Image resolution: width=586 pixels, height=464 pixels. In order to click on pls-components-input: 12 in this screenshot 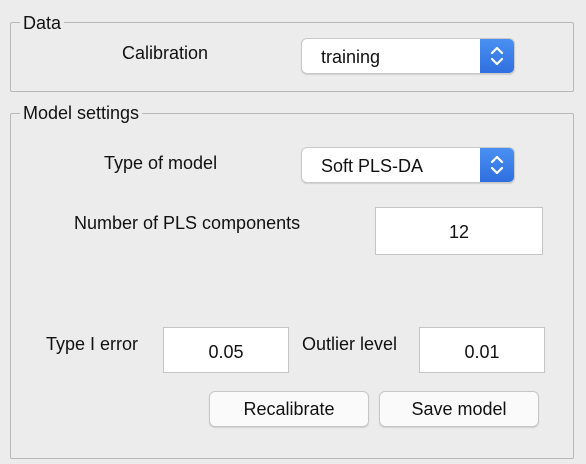, I will do `click(459, 231)`.